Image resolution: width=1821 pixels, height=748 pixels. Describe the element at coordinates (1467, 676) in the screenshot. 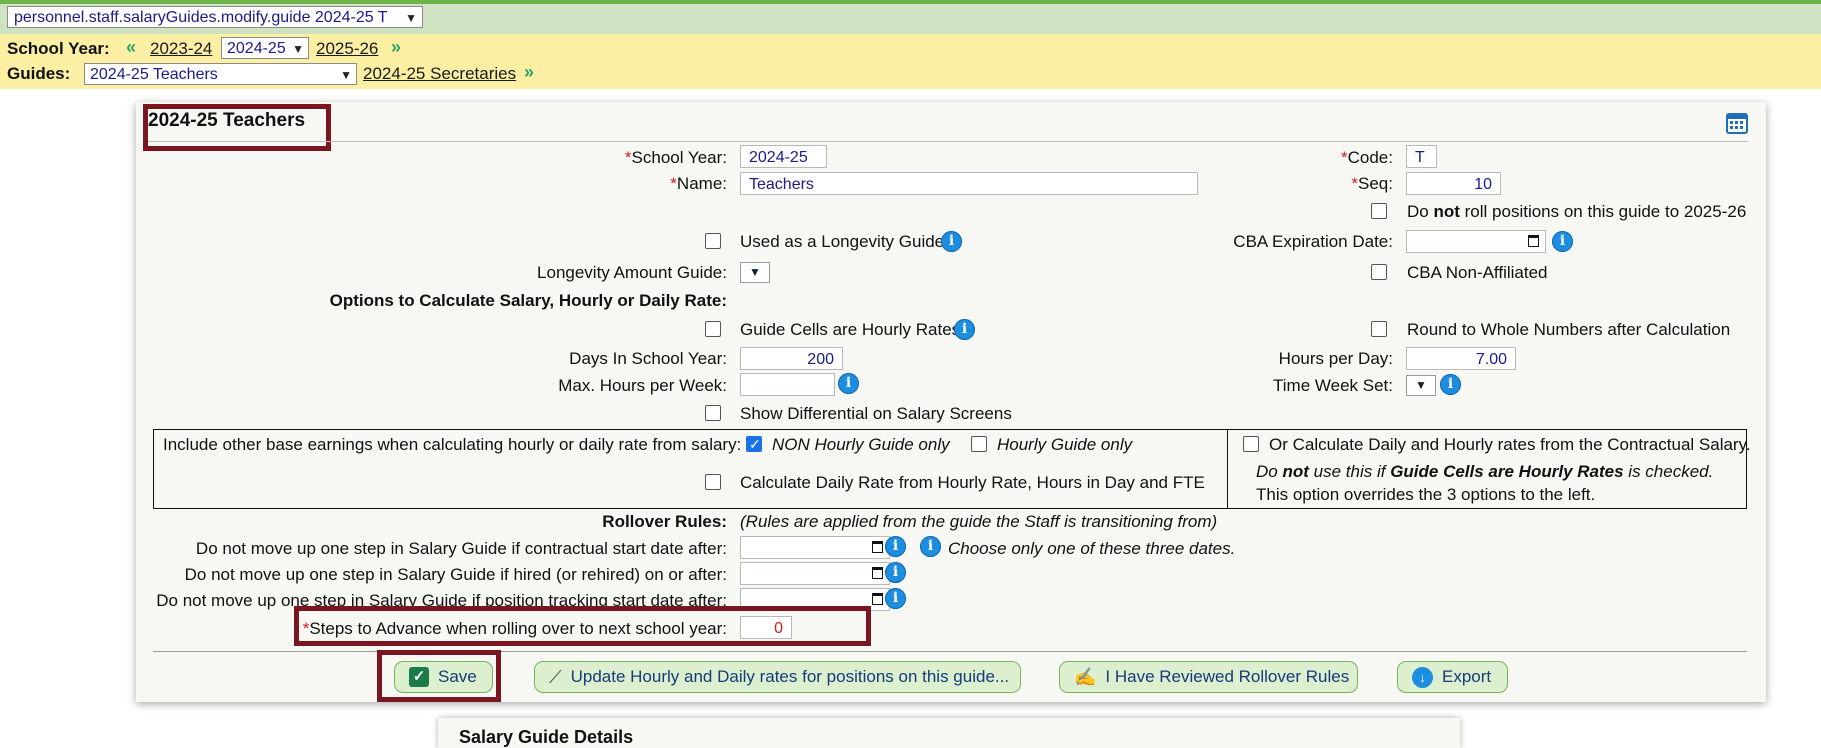

I see `export-button-label: Export` at that location.